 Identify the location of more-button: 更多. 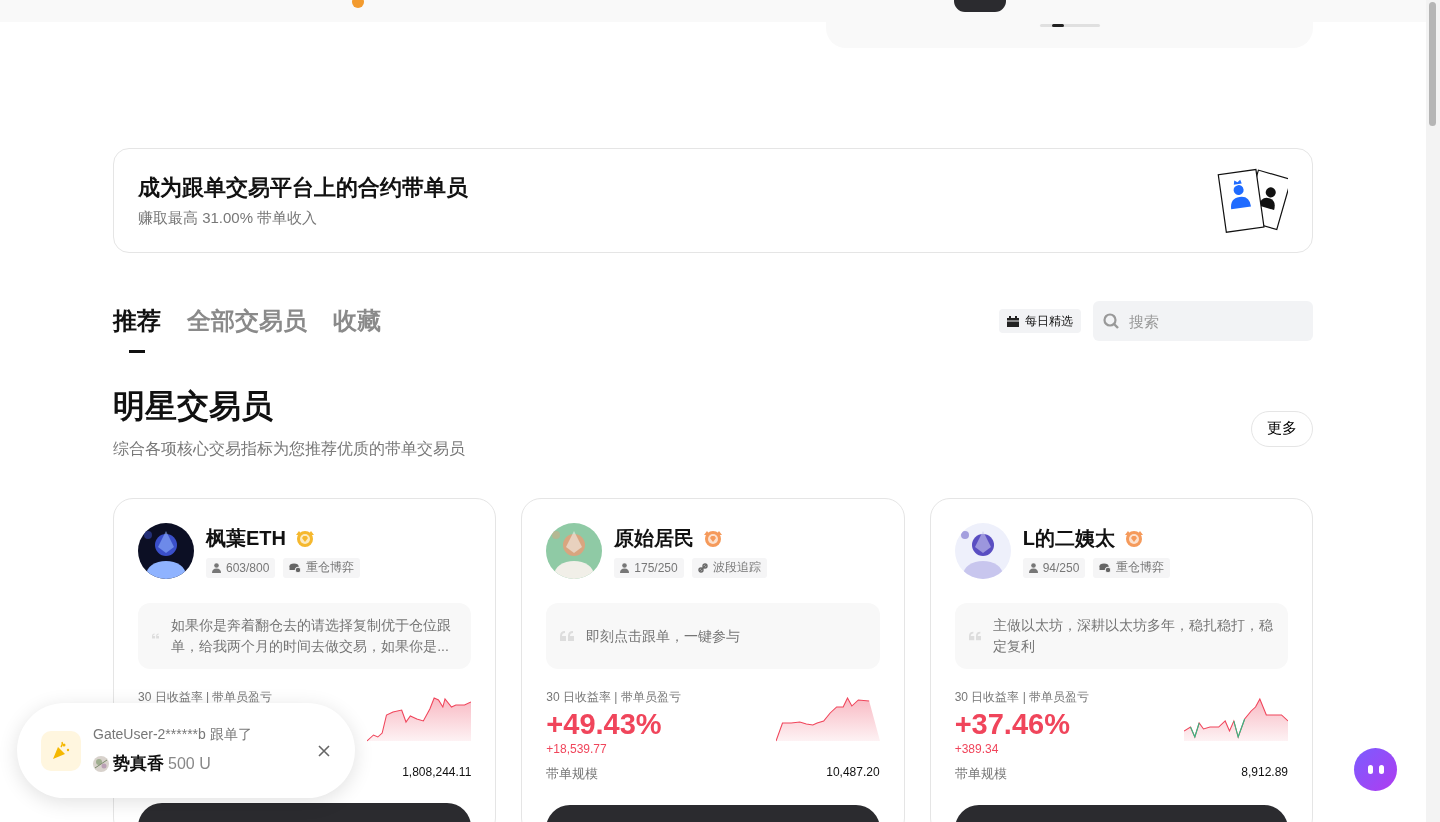
(1282, 428).